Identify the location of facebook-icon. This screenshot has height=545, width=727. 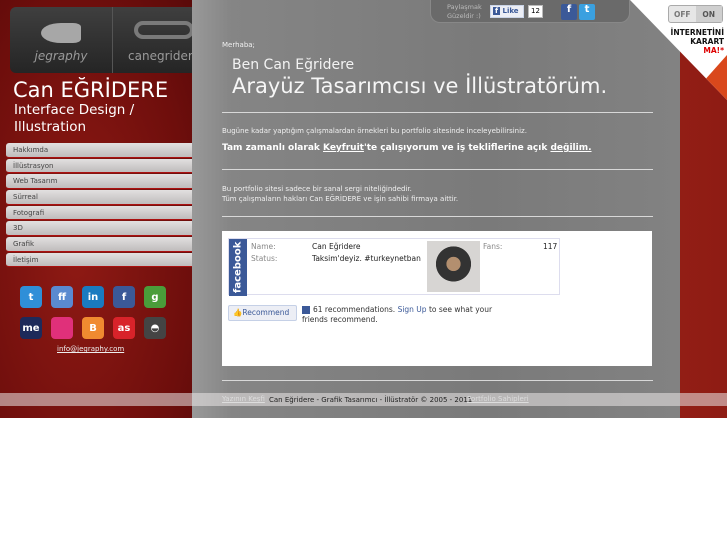
(306, 310).